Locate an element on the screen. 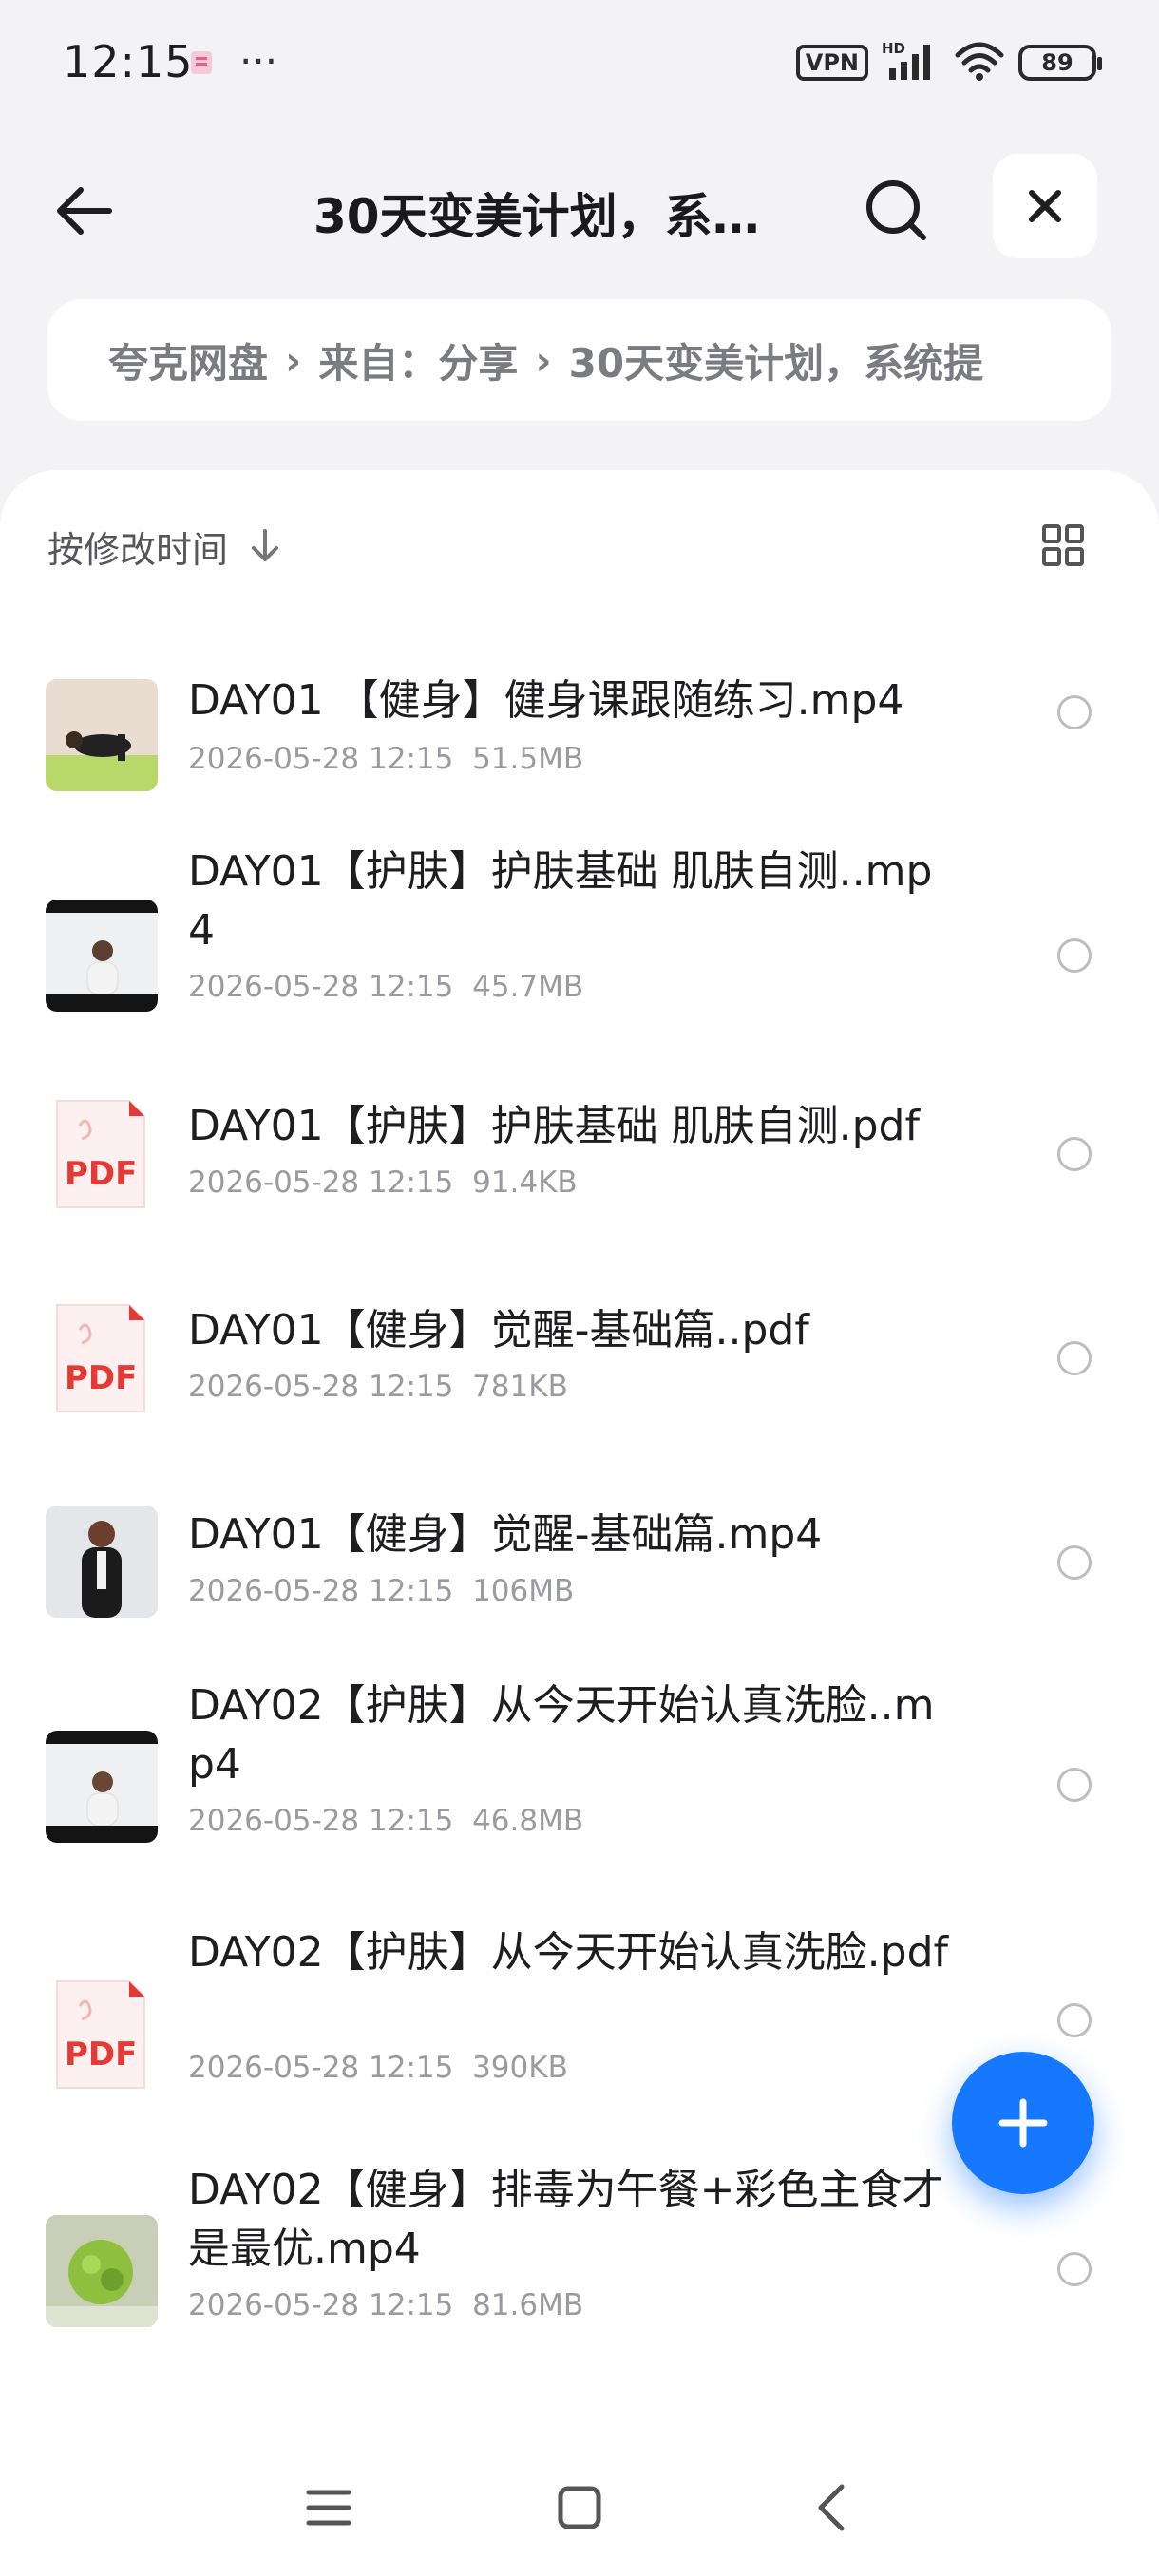 This screenshot has height=2576, width=1159. grid-view-icon is located at coordinates (1063, 545).